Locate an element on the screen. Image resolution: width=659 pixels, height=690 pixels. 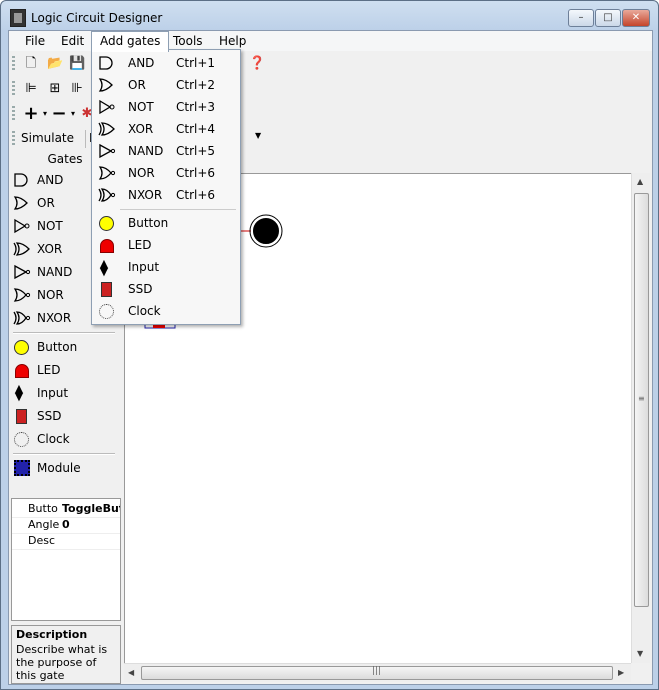
menu-item-and: AND Ctrl+1 is located at coordinates (166, 63).